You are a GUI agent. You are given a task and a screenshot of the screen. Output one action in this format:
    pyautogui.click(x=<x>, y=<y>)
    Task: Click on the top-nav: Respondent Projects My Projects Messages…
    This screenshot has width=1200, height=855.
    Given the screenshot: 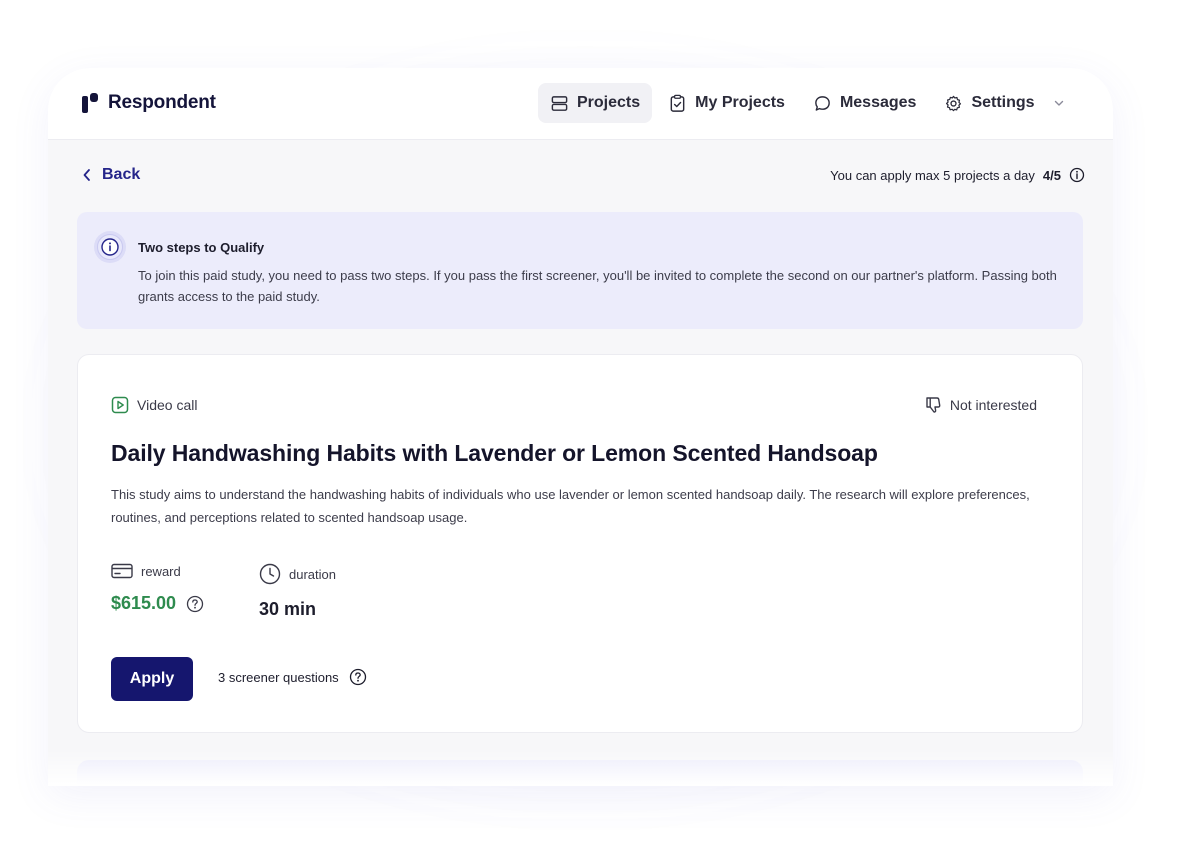 What is the action you would take?
    pyautogui.click(x=580, y=104)
    